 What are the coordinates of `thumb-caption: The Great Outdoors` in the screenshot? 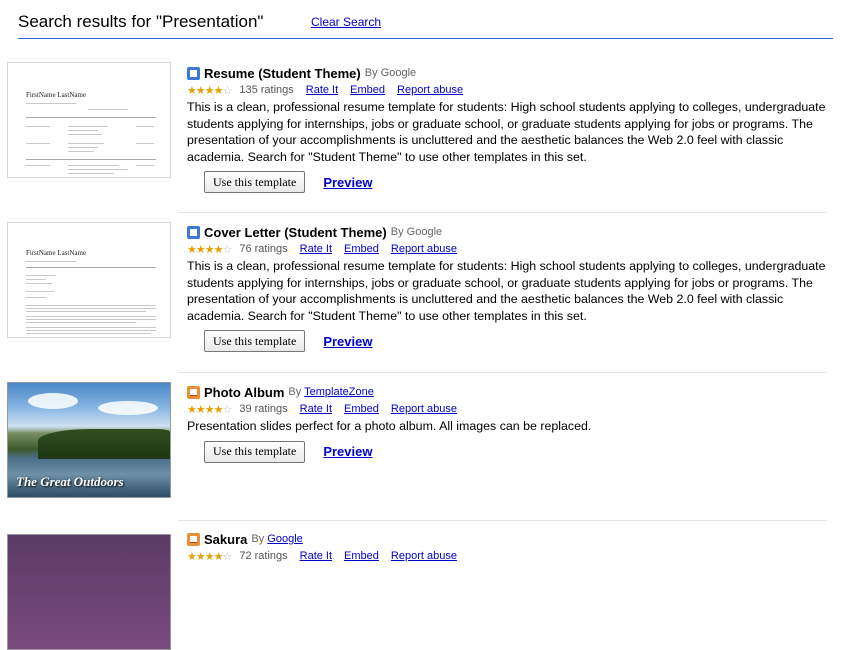 It's located at (70, 481).